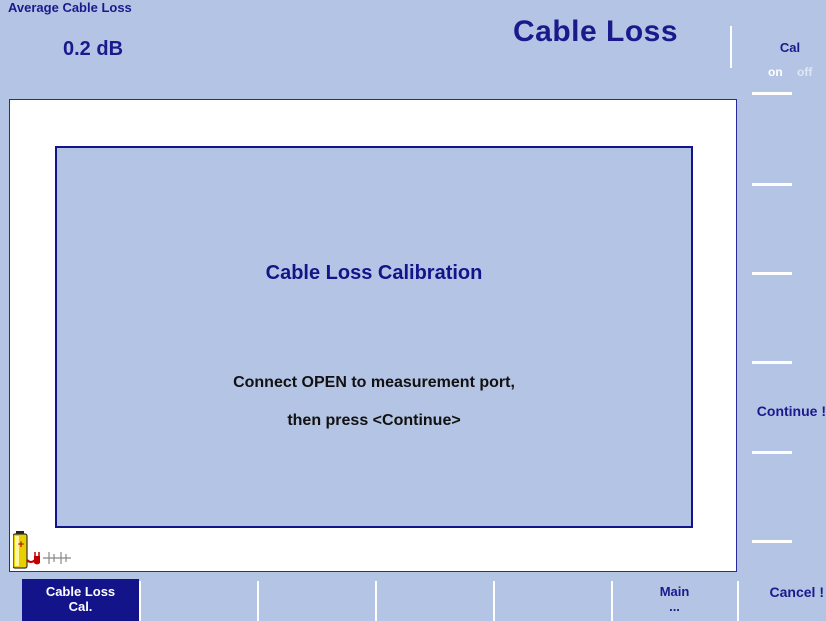  Describe the element at coordinates (596, 31) in the screenshot. I see `page-title: Cable Loss` at that location.